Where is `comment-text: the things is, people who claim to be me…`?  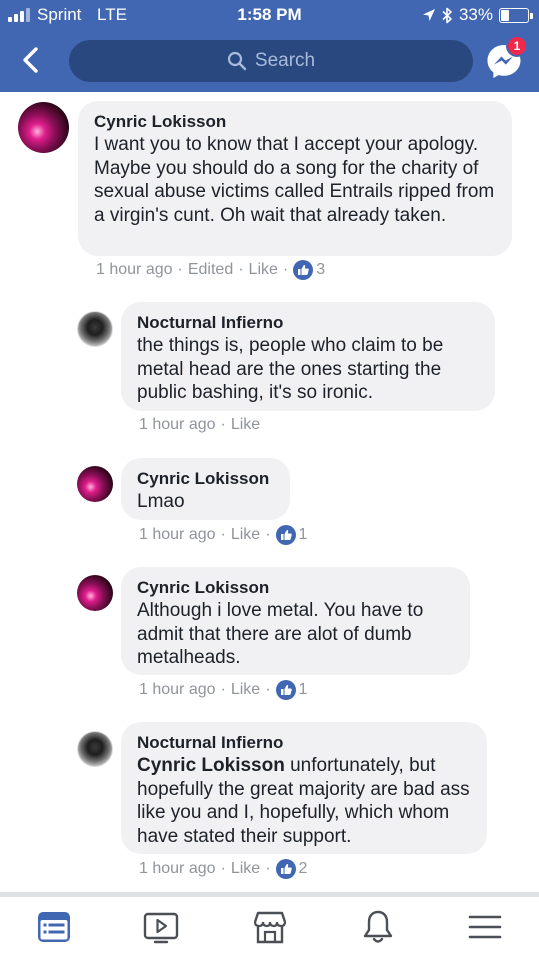
comment-text: the things is, people who claim to be me… is located at coordinates (290, 369).